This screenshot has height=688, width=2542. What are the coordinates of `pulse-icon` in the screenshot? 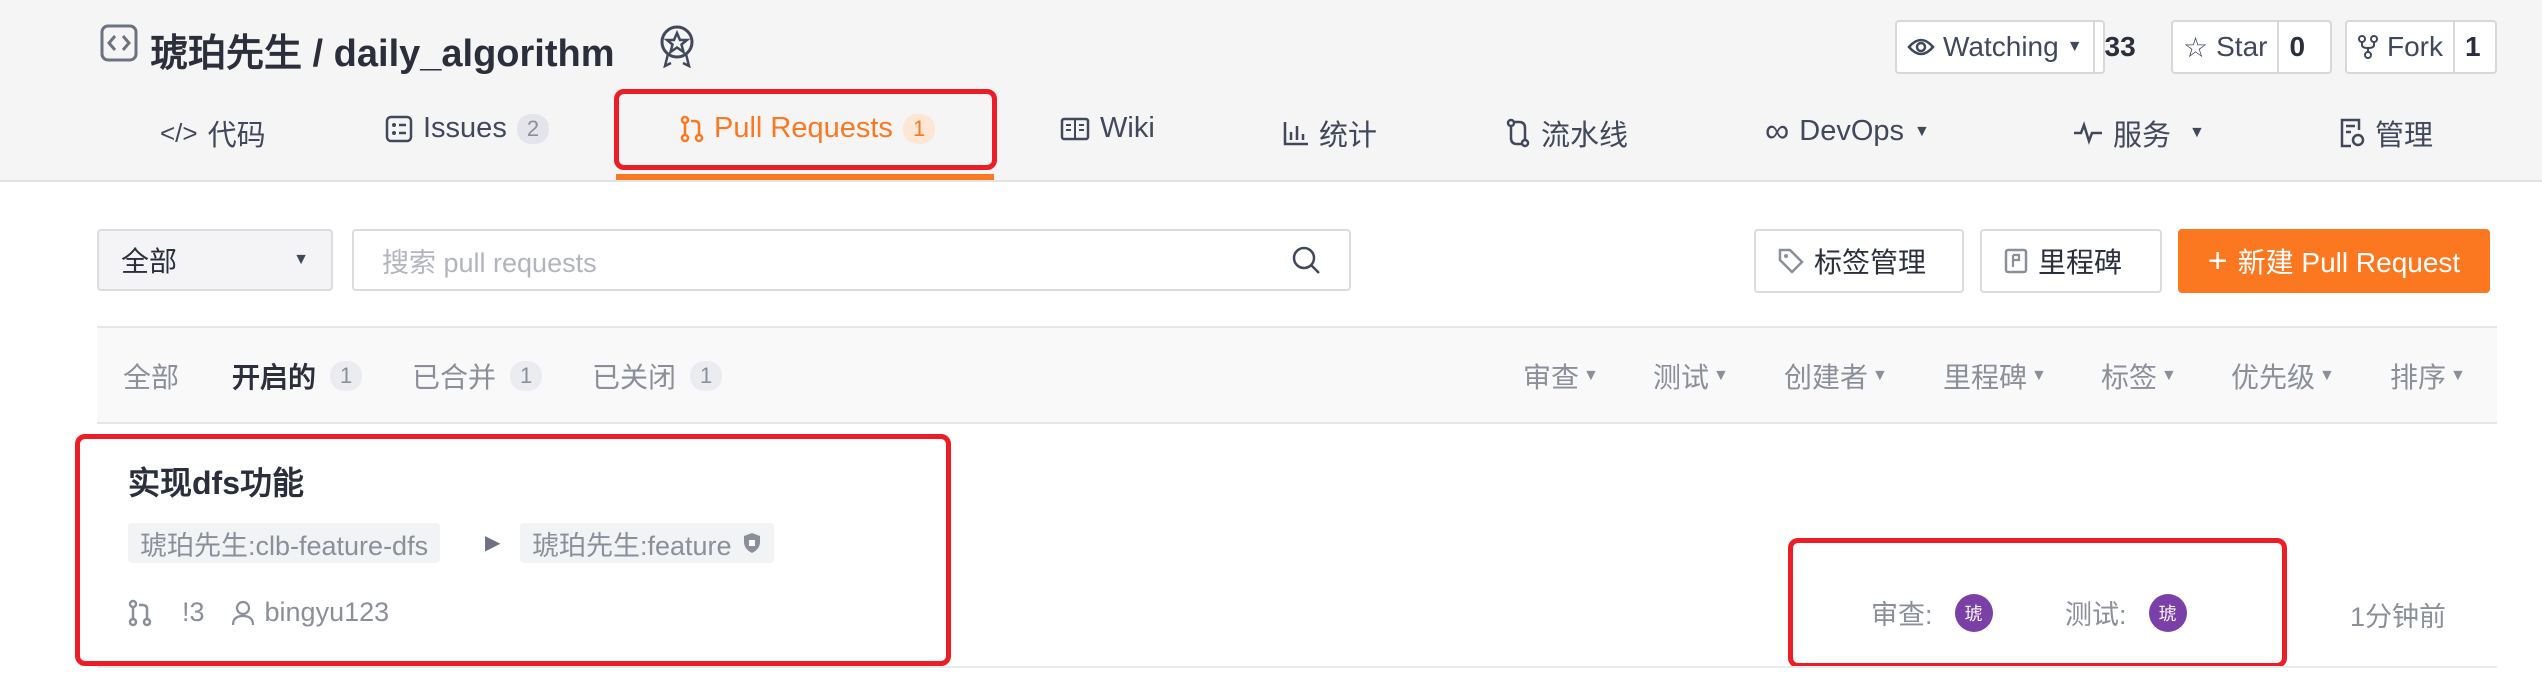 It's located at (2088, 133).